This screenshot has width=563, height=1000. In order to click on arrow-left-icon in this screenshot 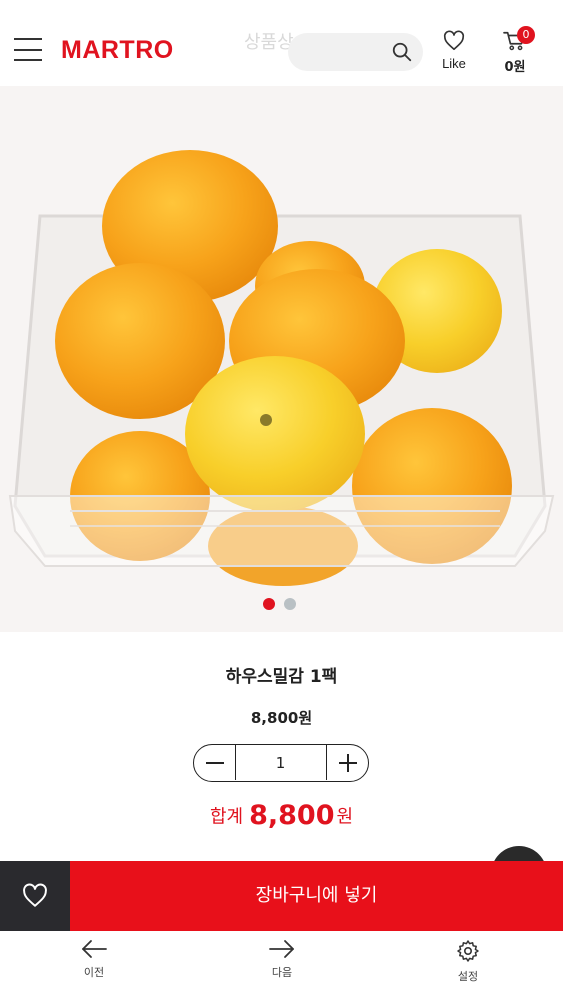, I will do `click(94, 949)`.